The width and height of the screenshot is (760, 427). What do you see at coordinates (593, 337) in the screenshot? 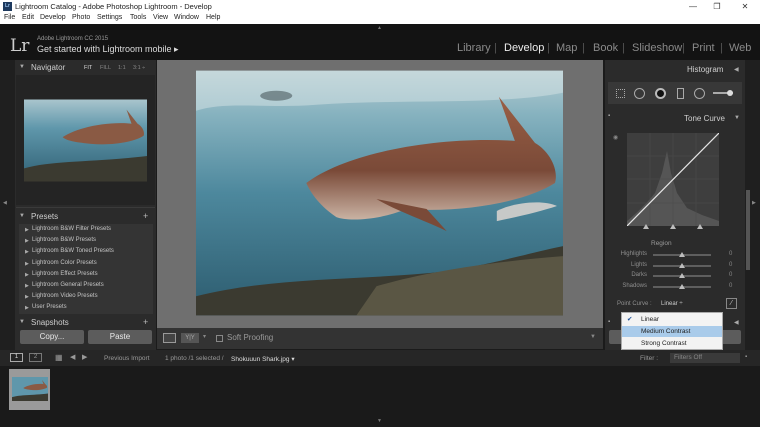
I see `toolbar-menu-icon: ▼` at bounding box center [593, 337].